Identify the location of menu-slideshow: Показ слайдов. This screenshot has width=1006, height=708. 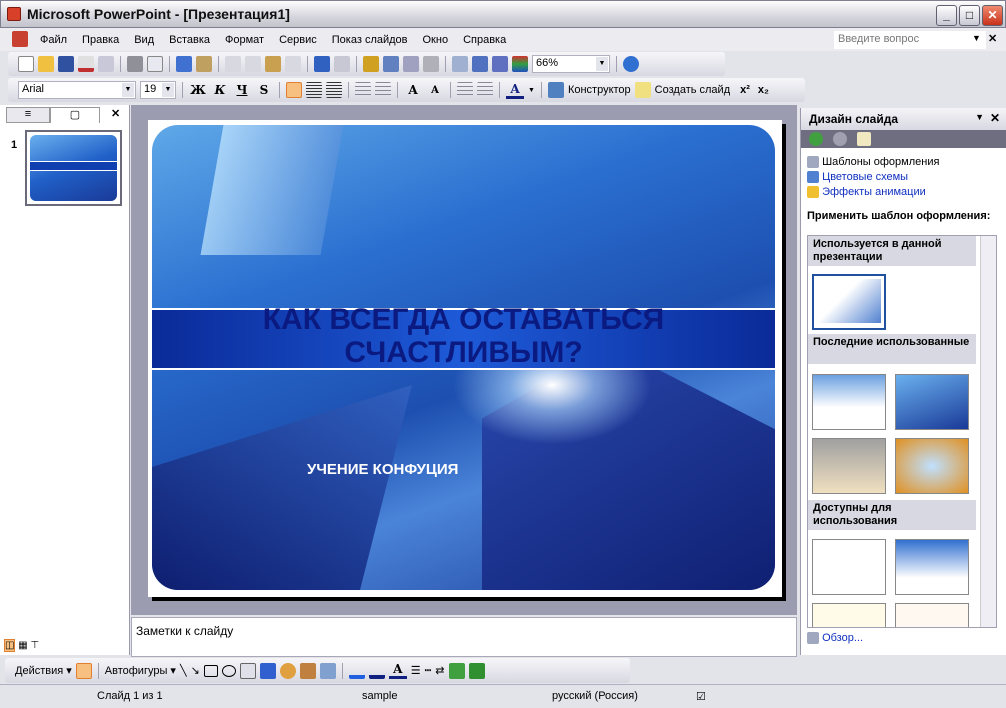
(370, 40).